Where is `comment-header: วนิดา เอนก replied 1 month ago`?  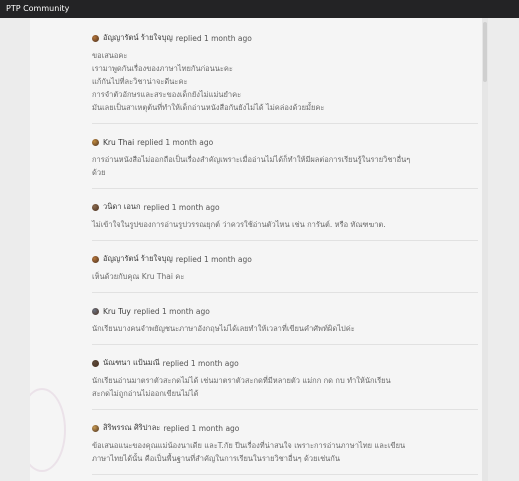 comment-header: วนิดา เอนก replied 1 month ago is located at coordinates (285, 207).